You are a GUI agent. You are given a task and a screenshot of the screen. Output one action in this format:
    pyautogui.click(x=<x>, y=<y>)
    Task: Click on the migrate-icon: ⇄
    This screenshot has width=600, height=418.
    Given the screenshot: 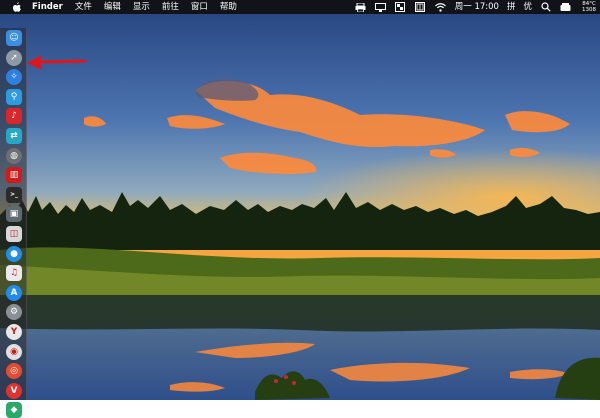 What is the action you would take?
    pyautogui.click(x=14, y=136)
    